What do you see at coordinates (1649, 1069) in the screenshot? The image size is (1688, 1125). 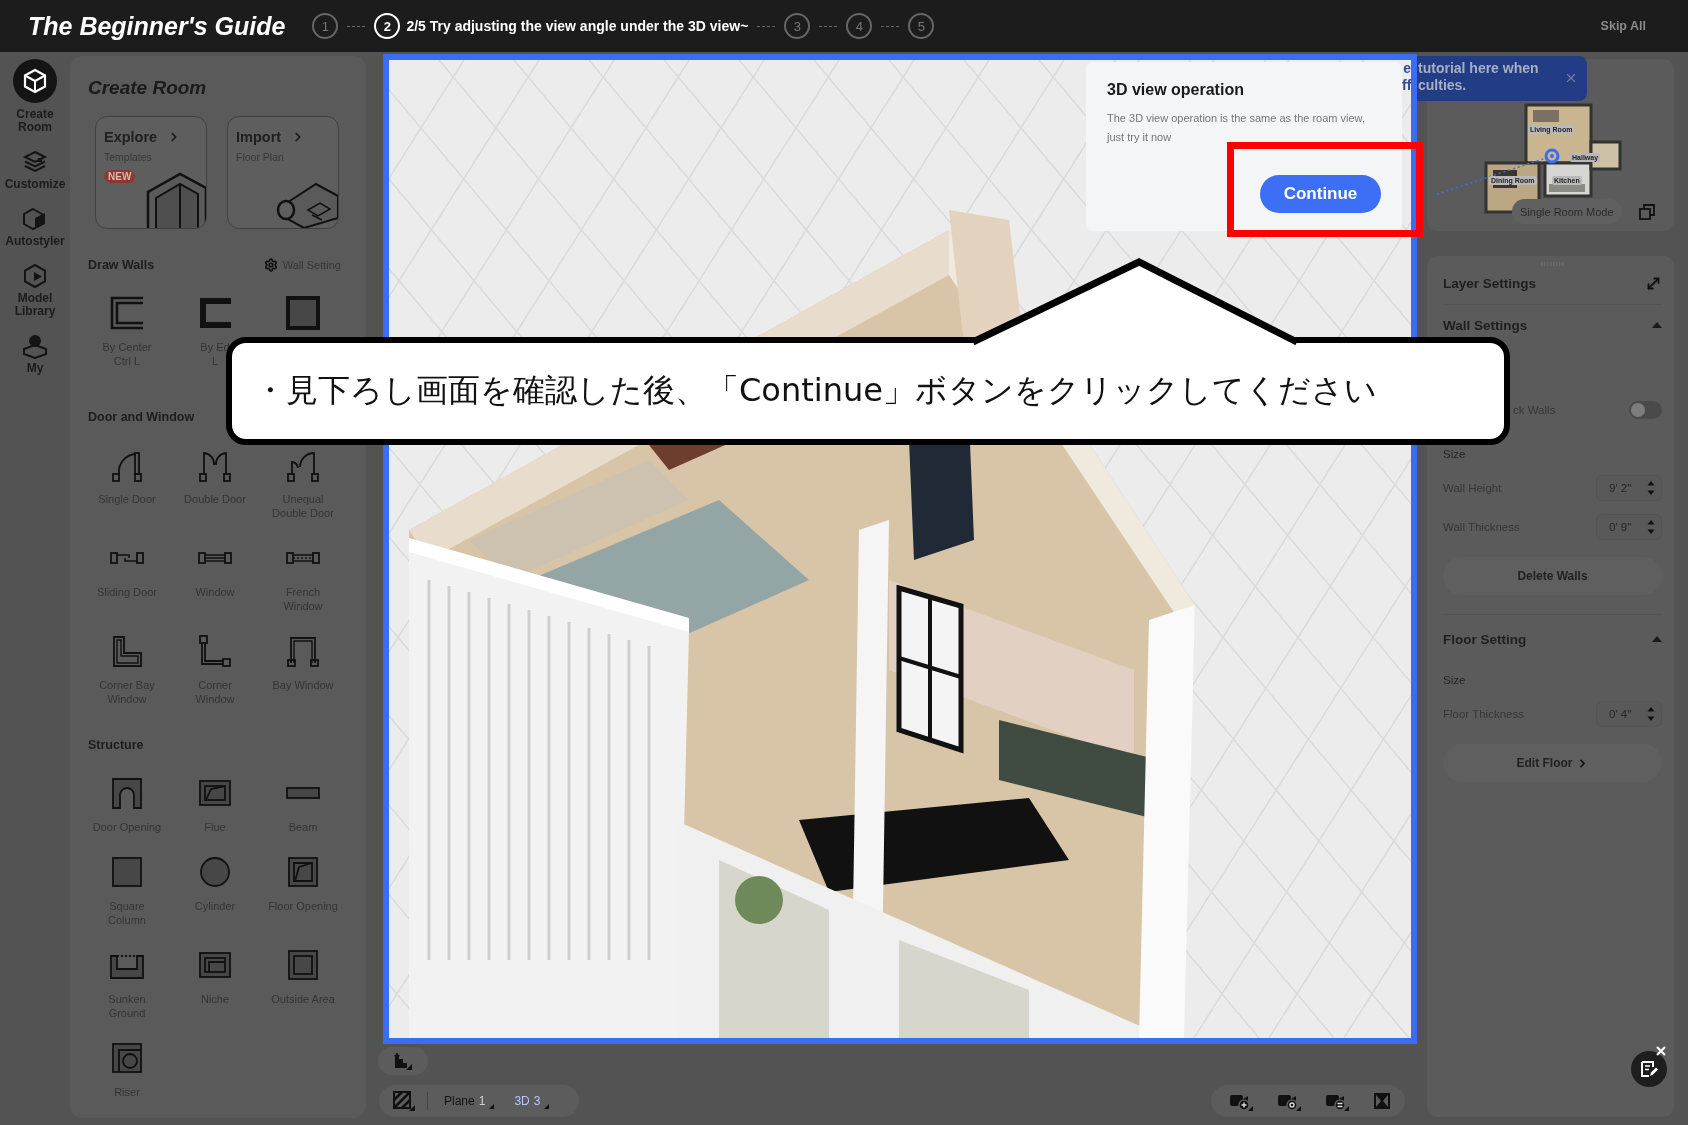 I see `note-pencil-icon` at bounding box center [1649, 1069].